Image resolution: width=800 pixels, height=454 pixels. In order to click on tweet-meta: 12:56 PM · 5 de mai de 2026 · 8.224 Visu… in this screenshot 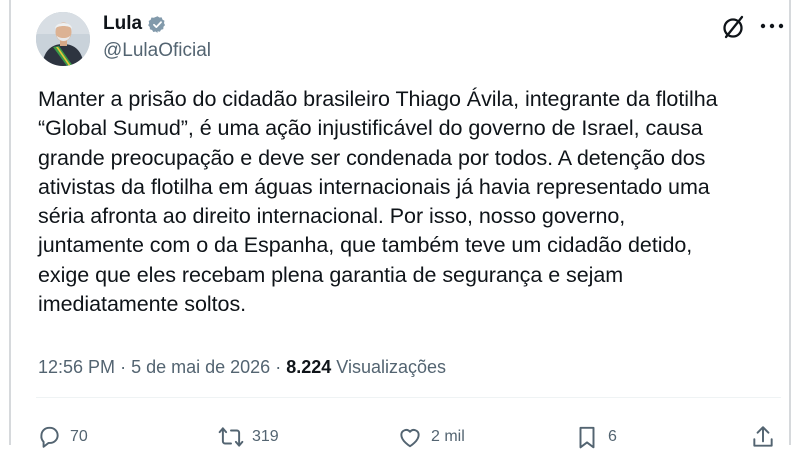, I will do `click(242, 367)`.